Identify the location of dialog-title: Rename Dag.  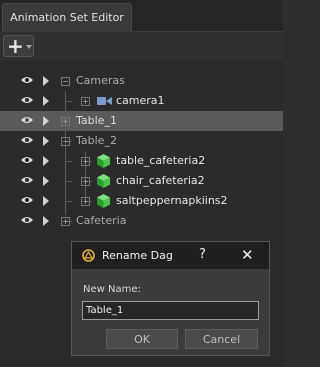
(137, 255).